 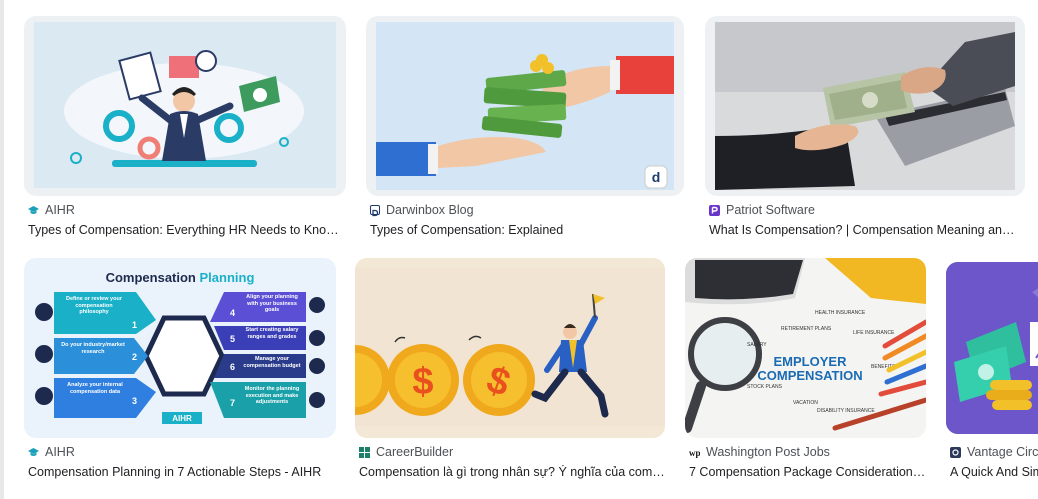 What do you see at coordinates (232, 313) in the screenshot?
I see `step-number: 4` at bounding box center [232, 313].